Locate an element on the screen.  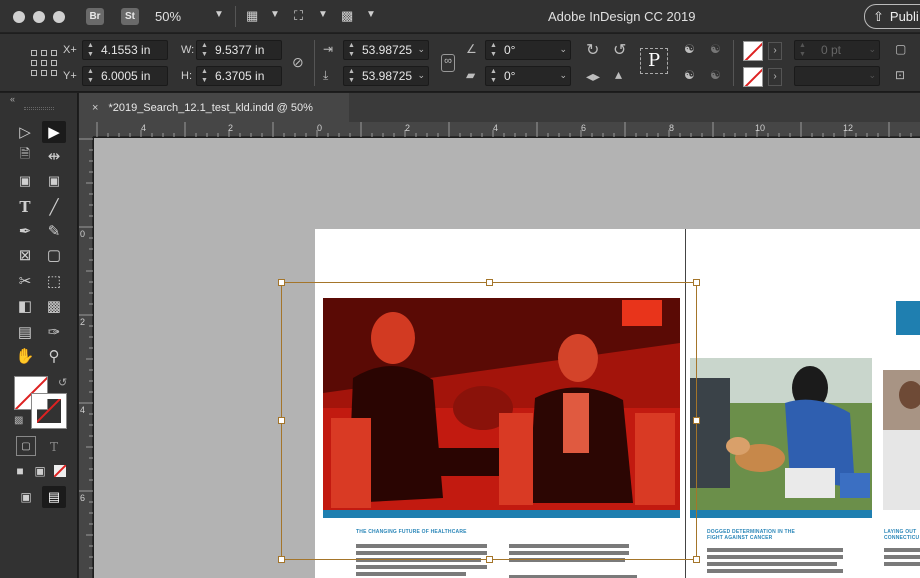
apply-none-icon is located at coordinates (60, 471).